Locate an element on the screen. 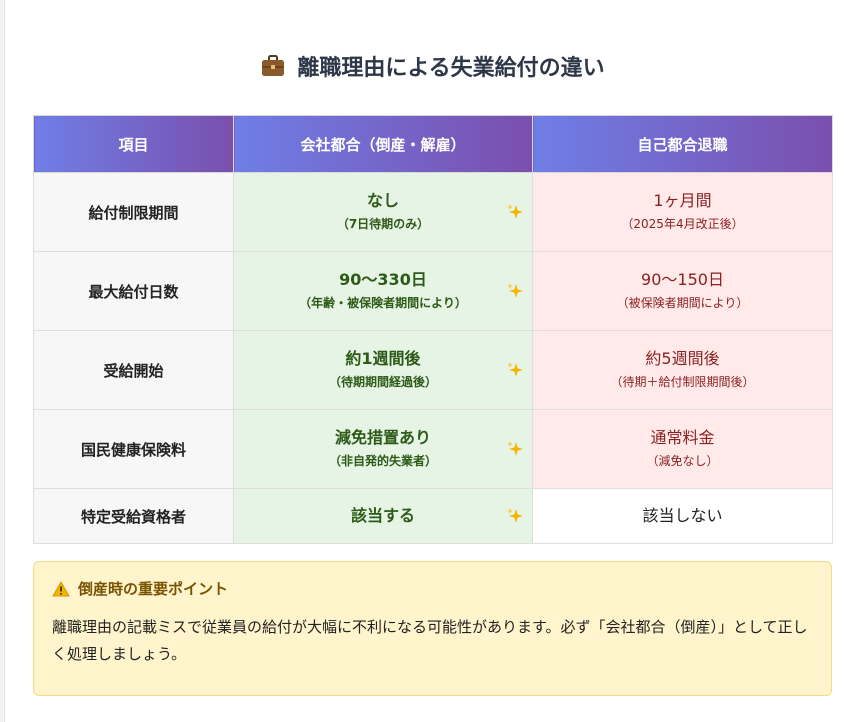 This screenshot has width=861, height=722. company-value: 該当する is located at coordinates (382, 515).